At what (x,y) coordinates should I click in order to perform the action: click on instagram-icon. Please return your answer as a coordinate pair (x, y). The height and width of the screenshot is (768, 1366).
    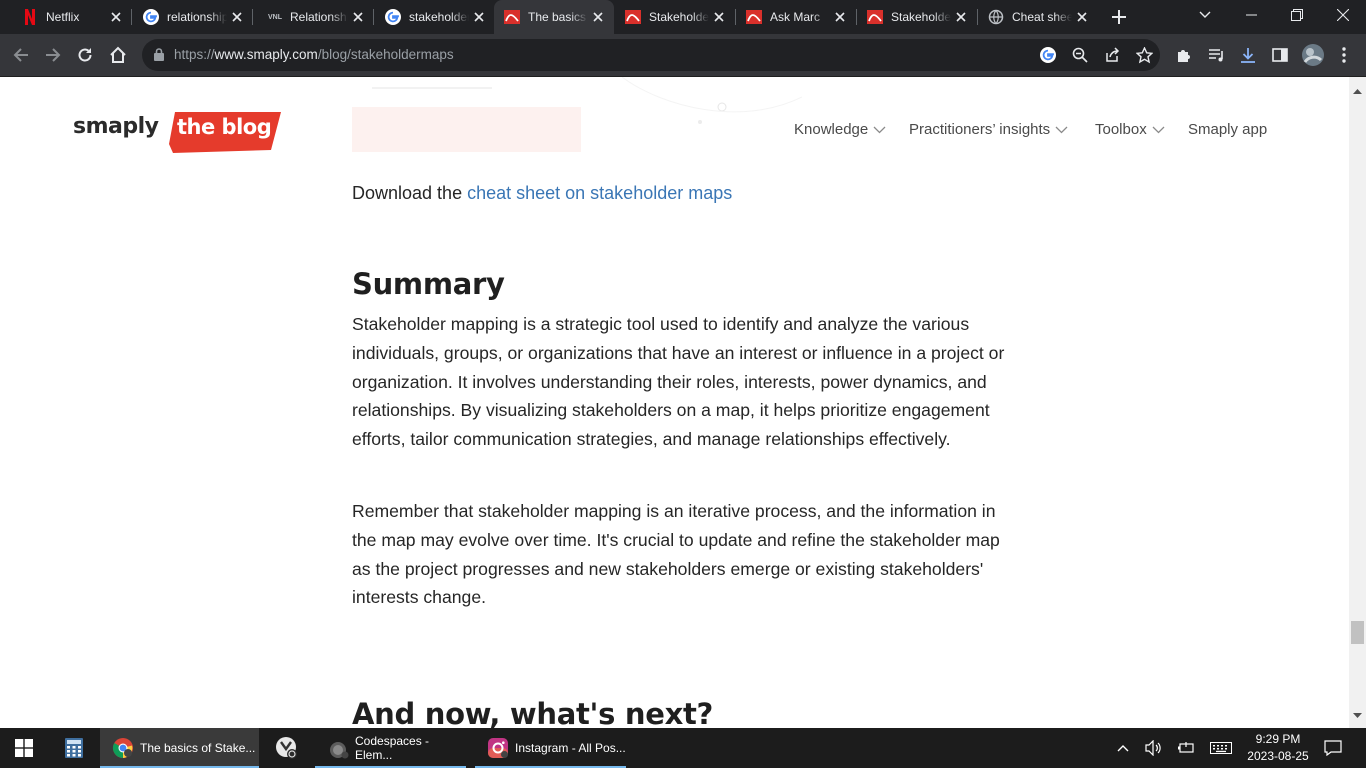
    Looking at the image, I should click on (498, 748).